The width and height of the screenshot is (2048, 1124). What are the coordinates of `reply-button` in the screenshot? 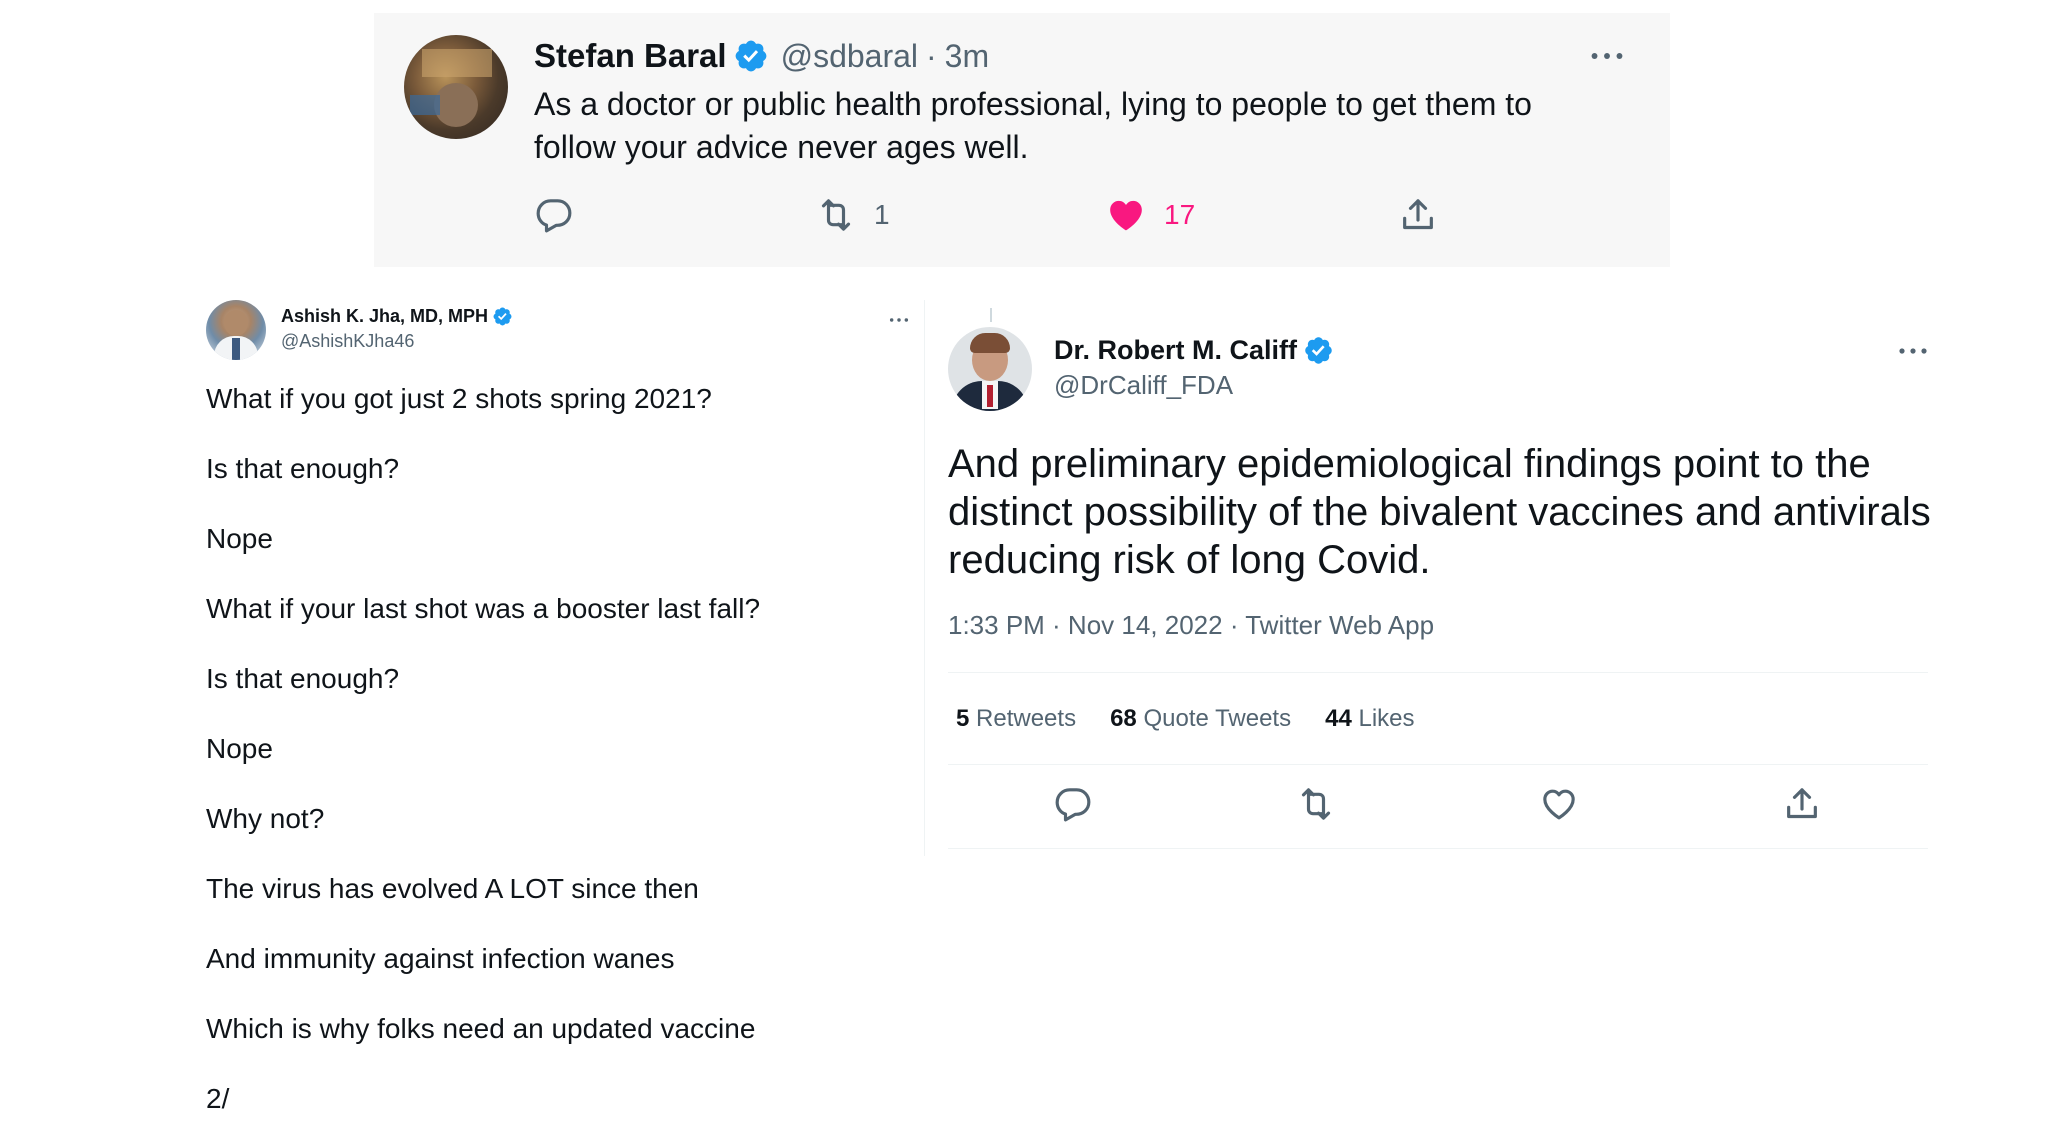 It's located at (554, 215).